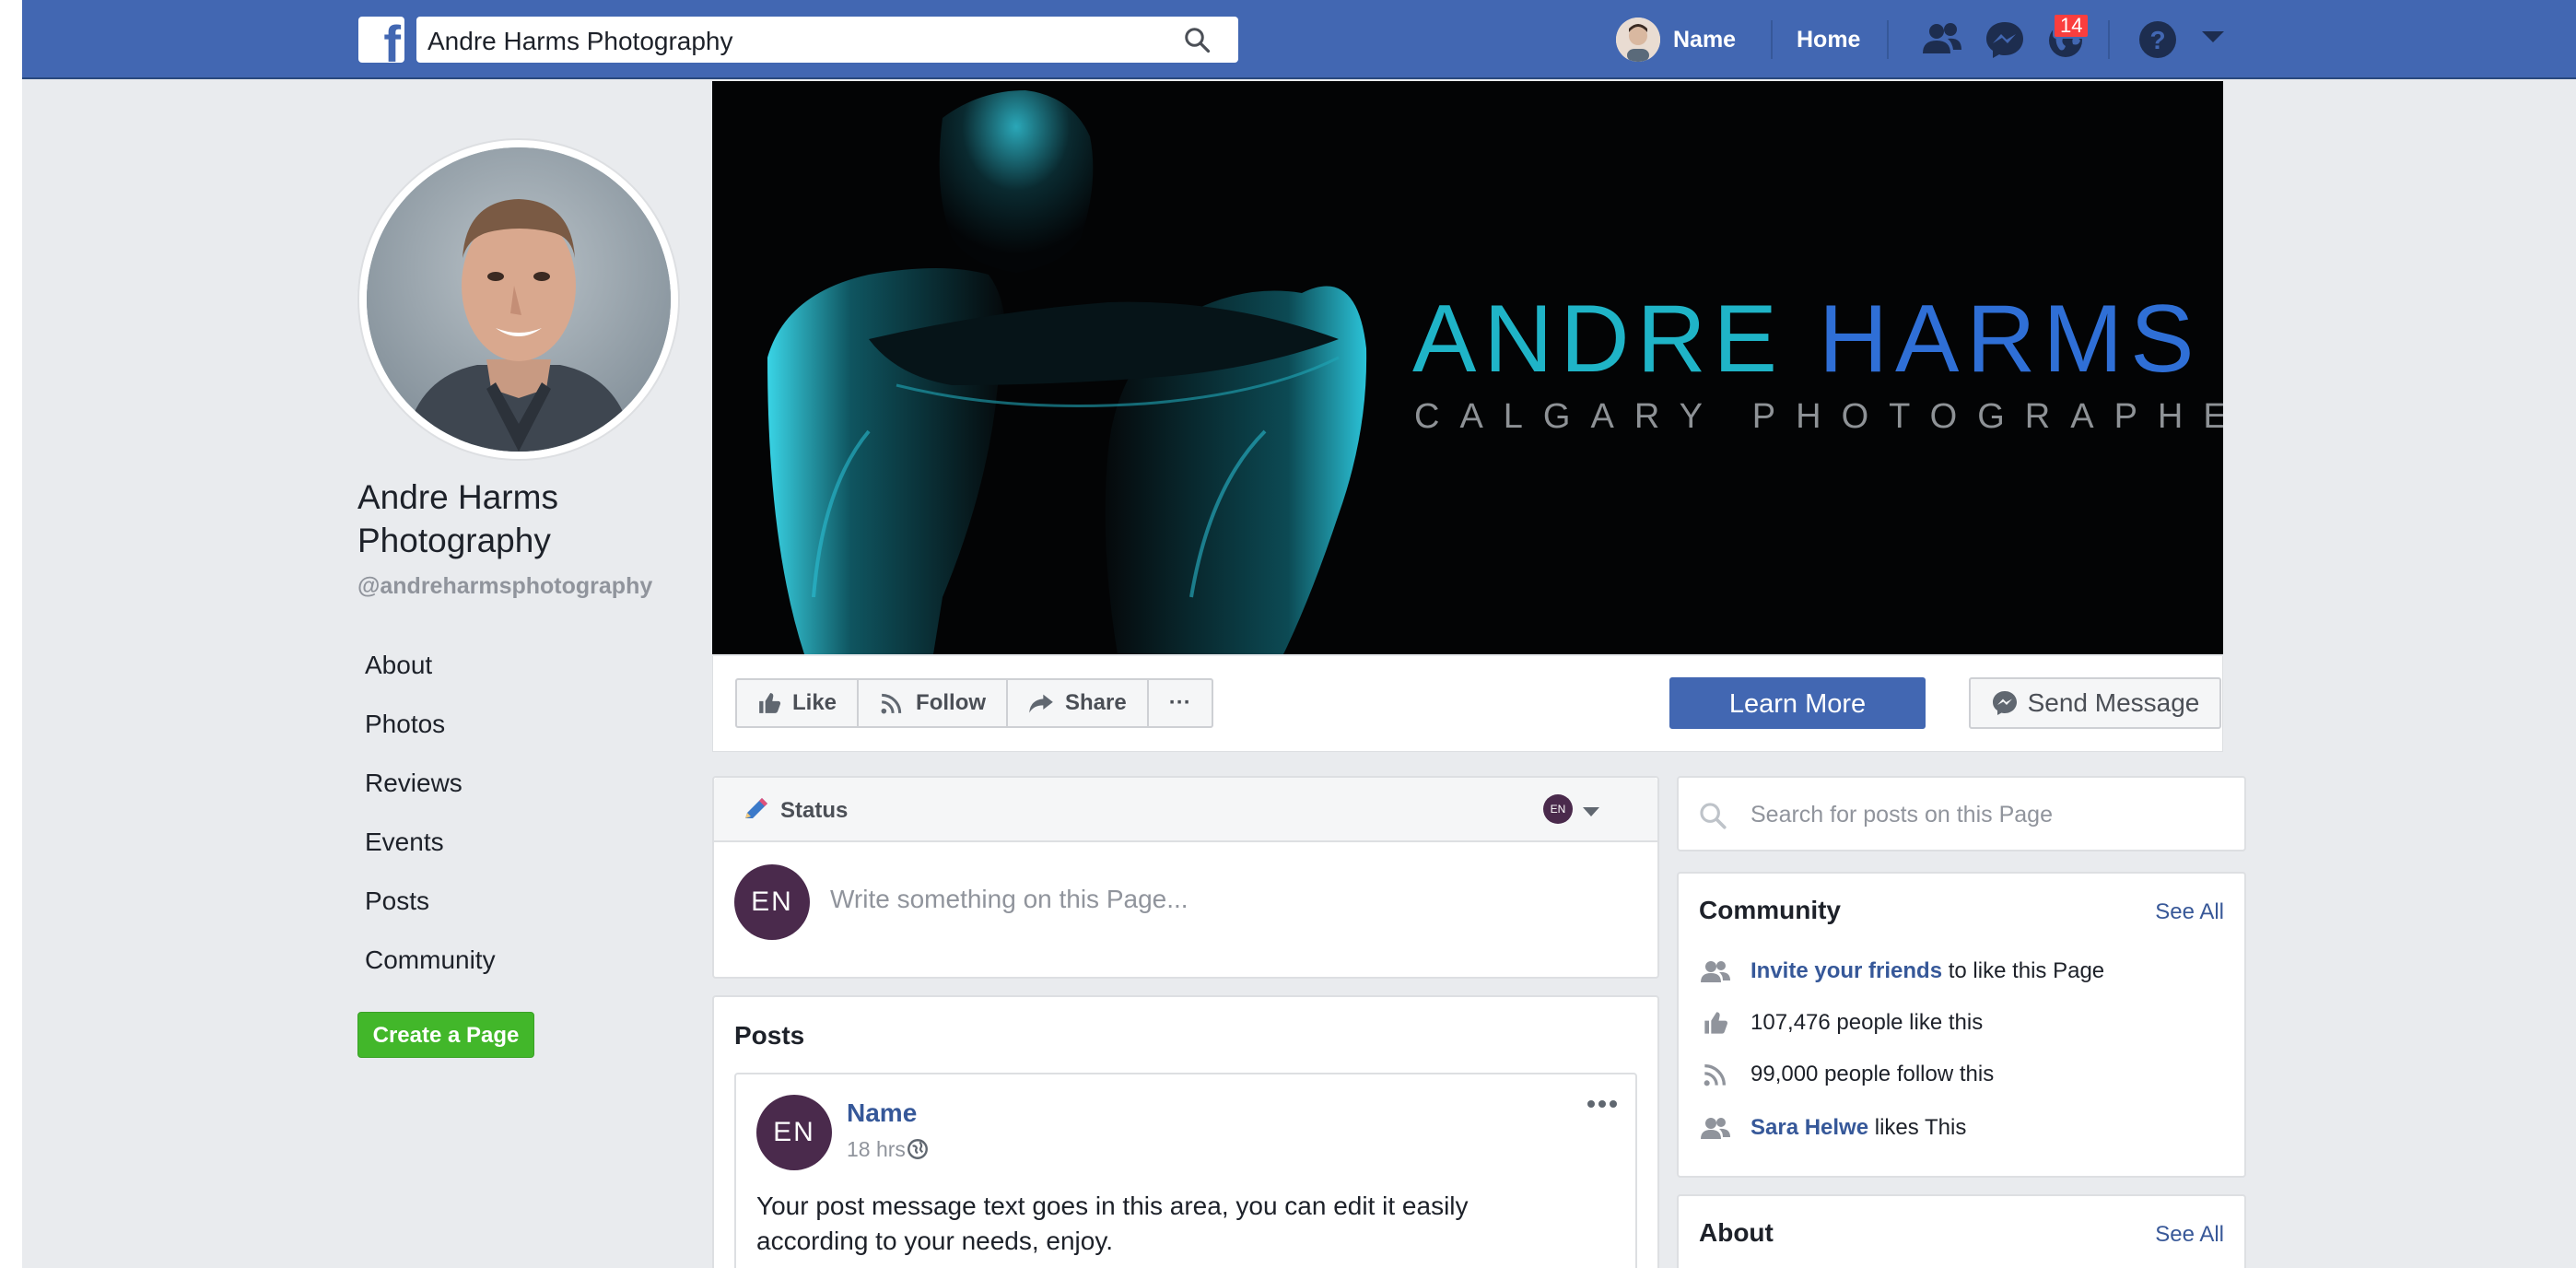 The image size is (2576, 1268). Describe the element at coordinates (1638, 40) in the screenshot. I see `avatar` at that location.